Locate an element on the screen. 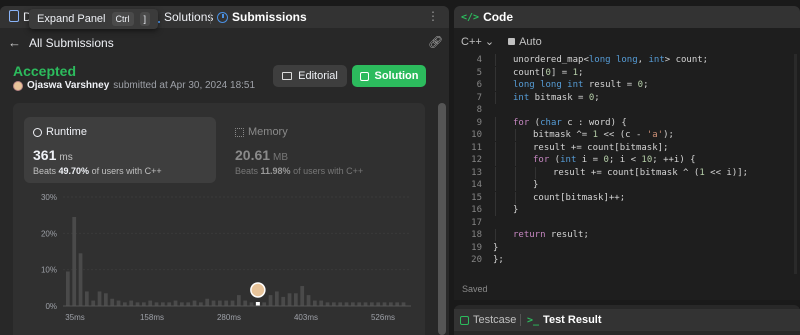 The height and width of the screenshot is (335, 800). code-line: 14} is located at coordinates (627, 185).